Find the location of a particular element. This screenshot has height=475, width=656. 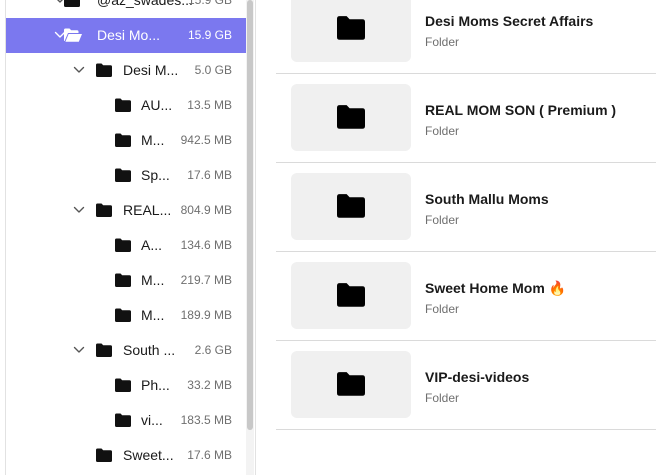

tree-row: AU... 13.5 MB is located at coordinates (126, 105).